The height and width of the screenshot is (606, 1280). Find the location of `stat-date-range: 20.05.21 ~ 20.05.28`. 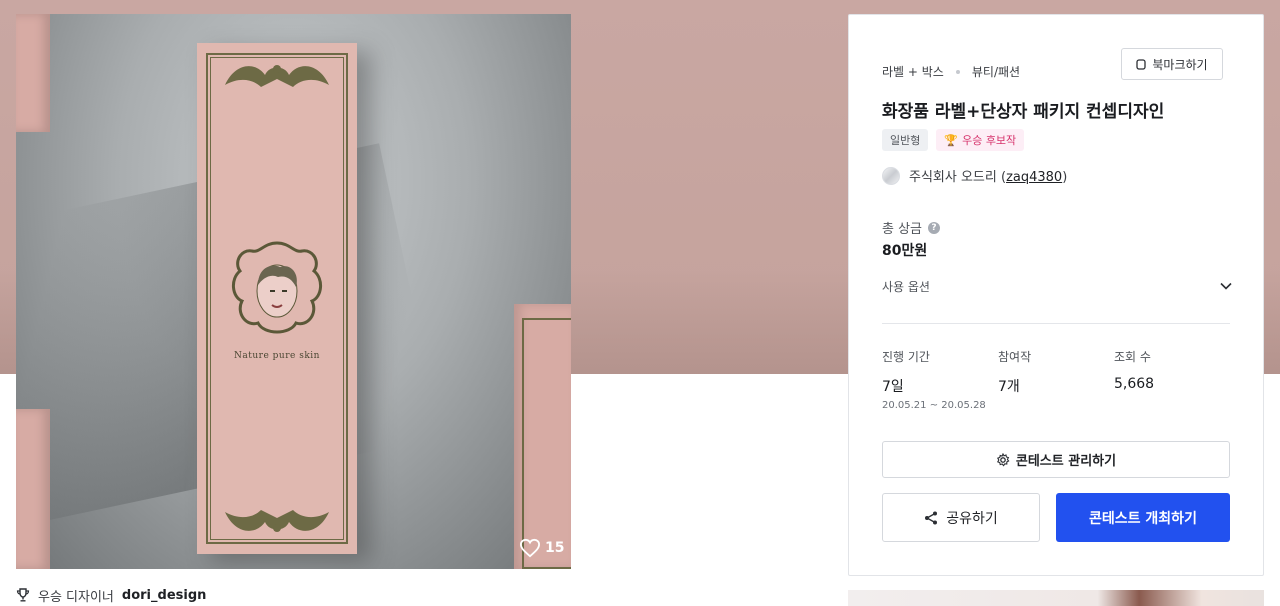

stat-date-range: 20.05.21 ~ 20.05.28 is located at coordinates (934, 405).